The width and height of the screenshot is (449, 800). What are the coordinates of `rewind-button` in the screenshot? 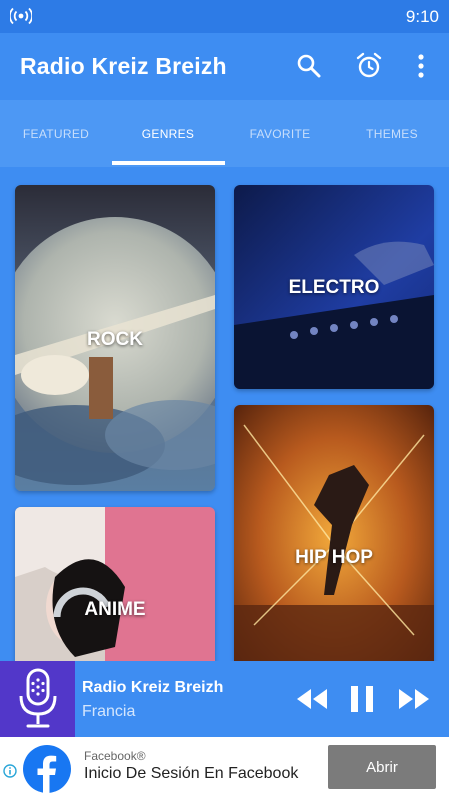 It's located at (312, 699).